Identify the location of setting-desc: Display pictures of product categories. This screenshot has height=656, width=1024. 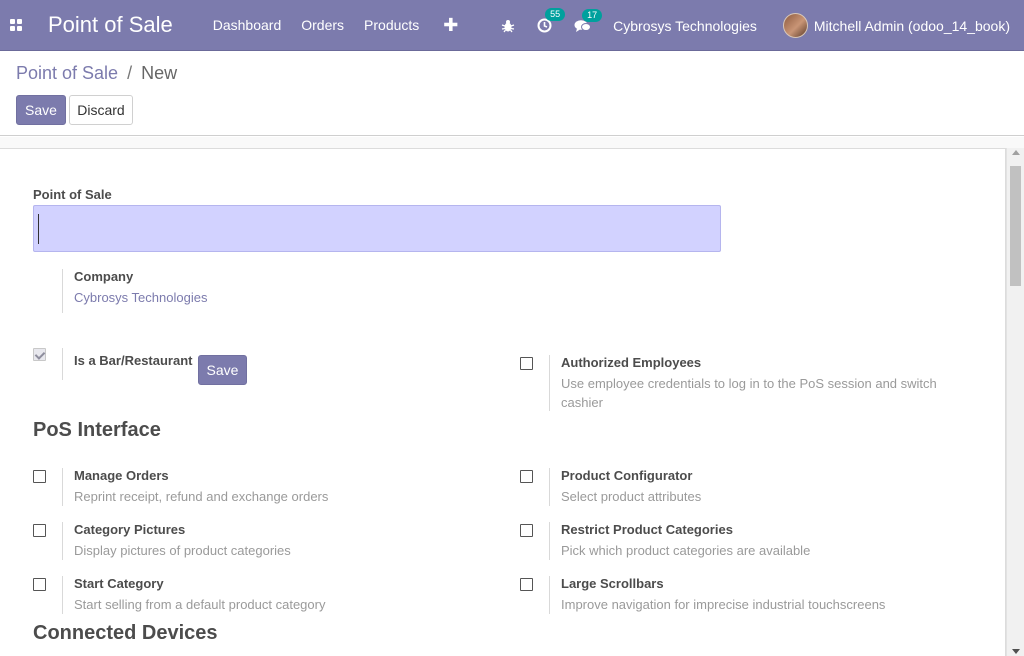
(182, 550).